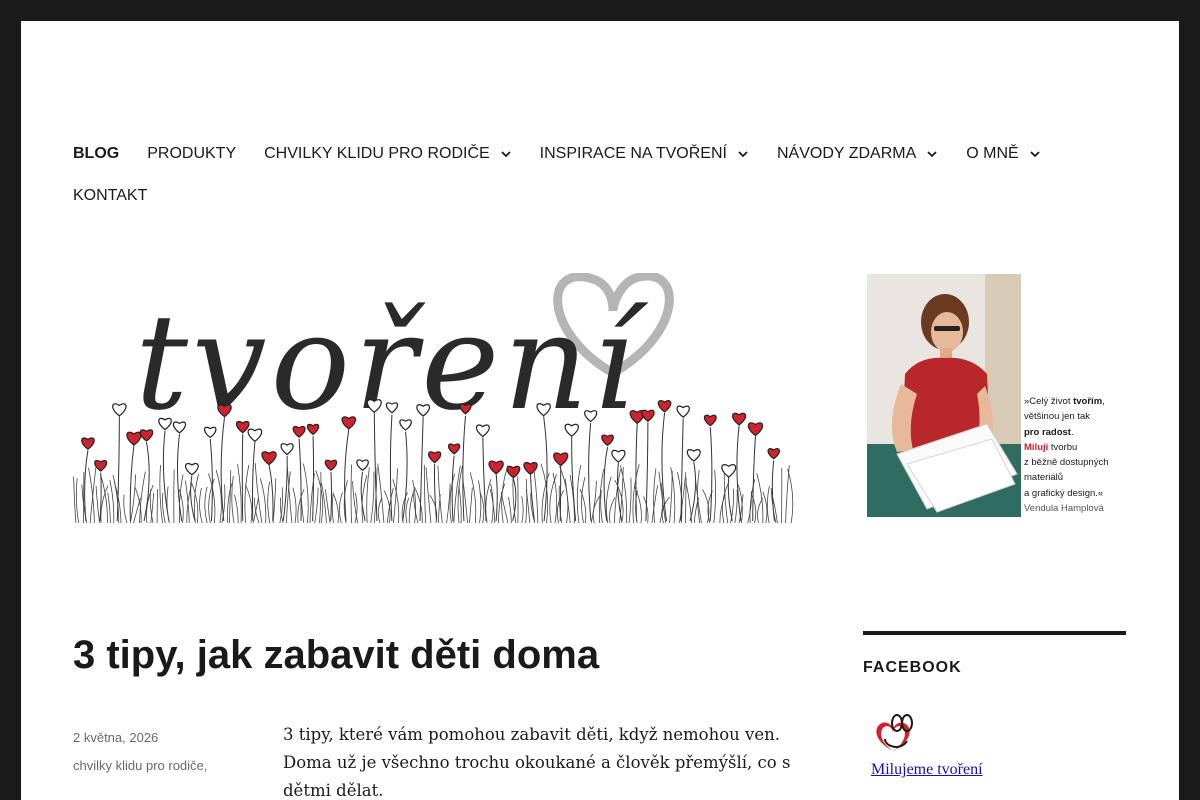 This screenshot has height=800, width=1200. I want to click on article-category: chvilky klidu pro rodiče, so click(138, 765).